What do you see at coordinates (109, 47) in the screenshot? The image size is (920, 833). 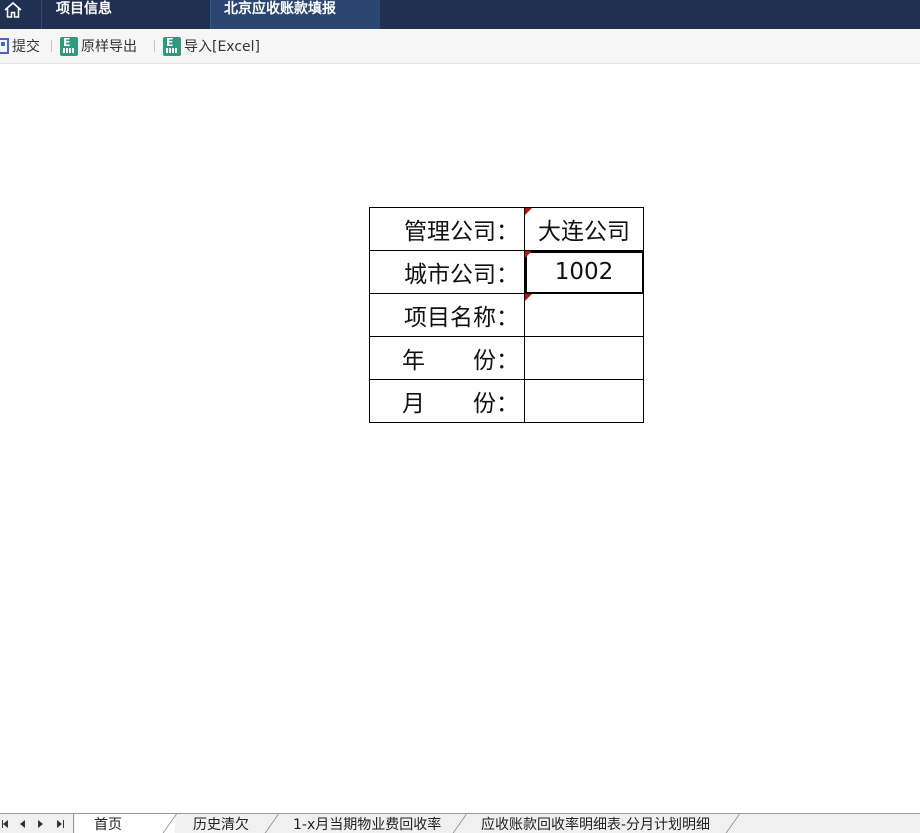 I see `export-label: 原样导出` at bounding box center [109, 47].